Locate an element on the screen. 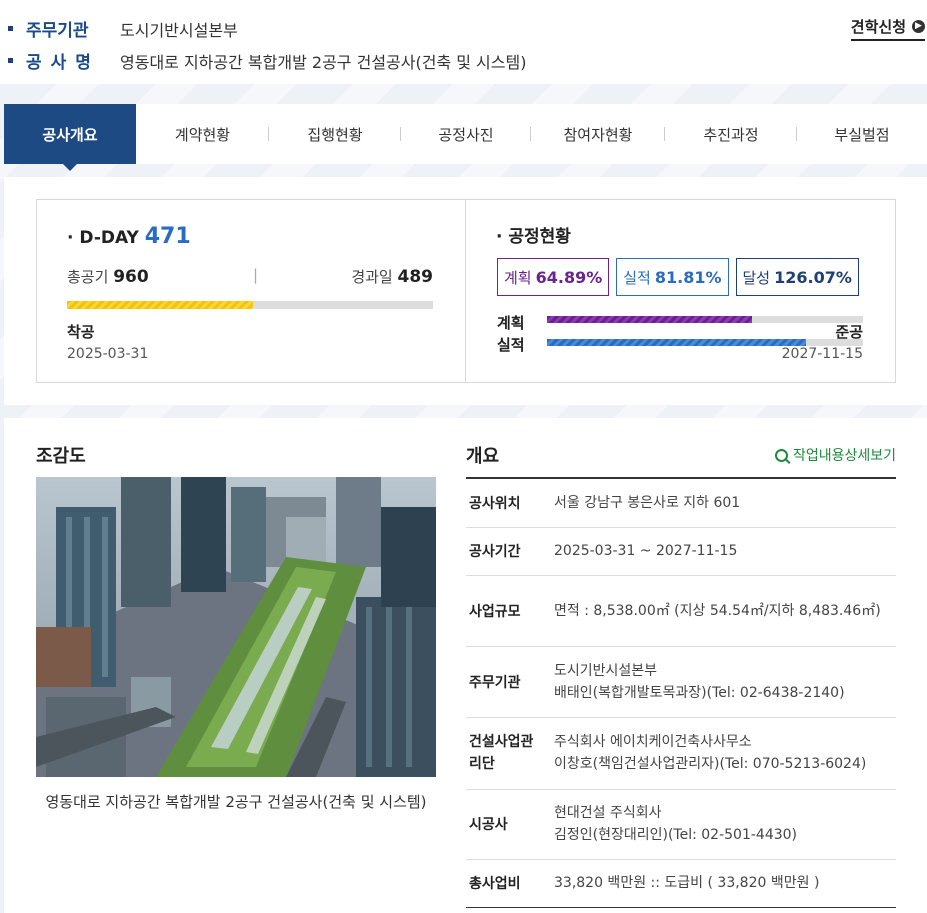  org-value: 도시기반시설본부 is located at coordinates (179, 30).